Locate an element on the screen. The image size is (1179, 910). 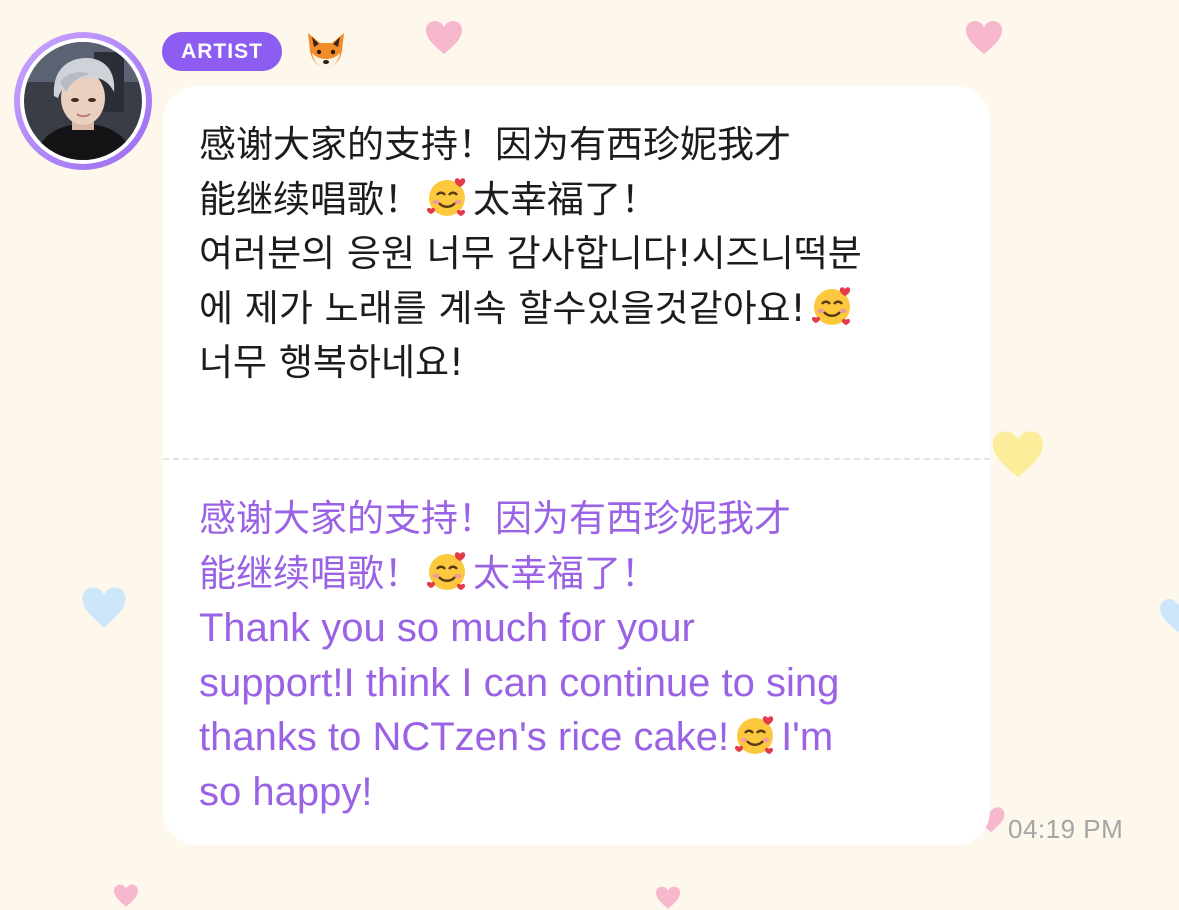
message-line: 能继续唱歌！ 太幸福了！ is located at coordinates (584, 200).